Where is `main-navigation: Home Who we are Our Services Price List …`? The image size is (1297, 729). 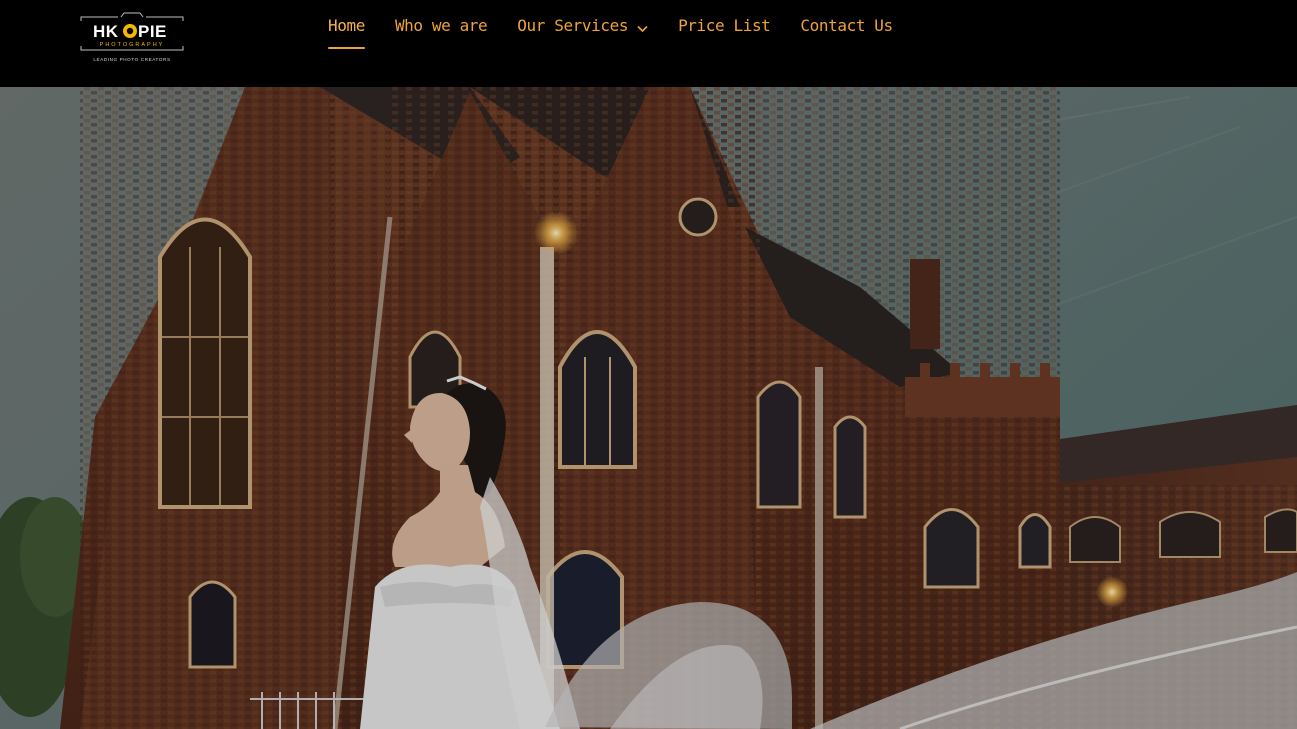
main-navigation: Home Who we are Our Services Price List … is located at coordinates (625, 28).